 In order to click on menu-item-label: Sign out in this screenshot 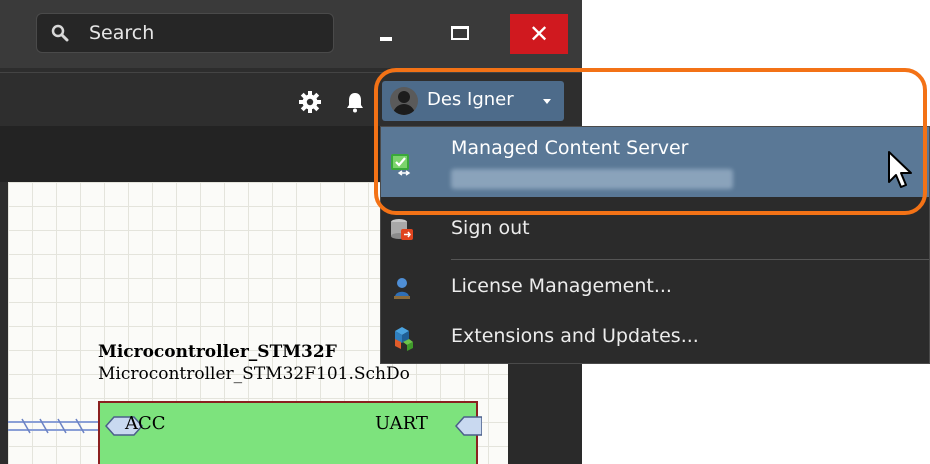, I will do `click(490, 228)`.